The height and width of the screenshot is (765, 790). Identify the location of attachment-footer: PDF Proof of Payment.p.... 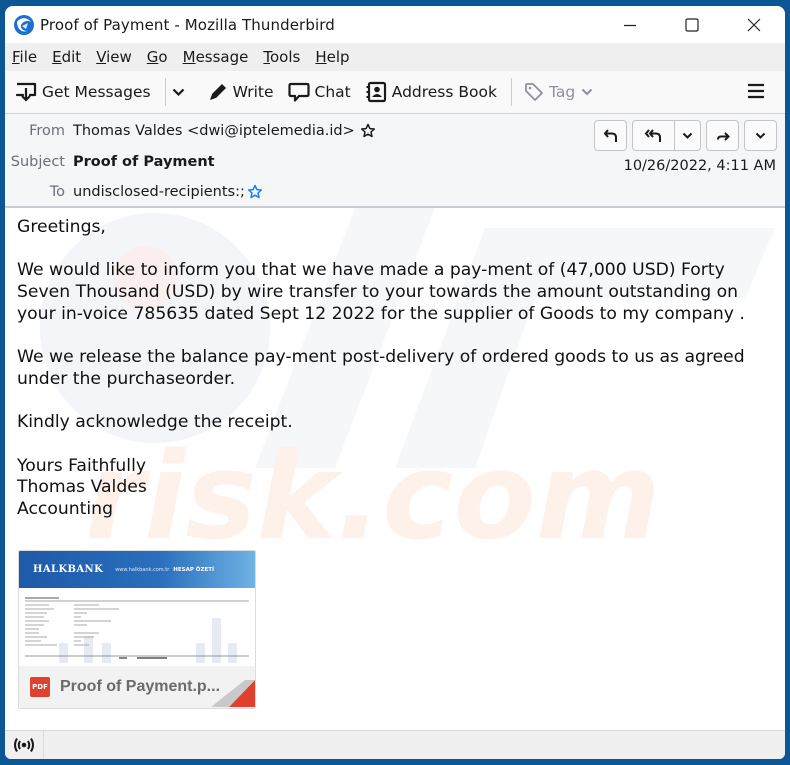
(137, 686).